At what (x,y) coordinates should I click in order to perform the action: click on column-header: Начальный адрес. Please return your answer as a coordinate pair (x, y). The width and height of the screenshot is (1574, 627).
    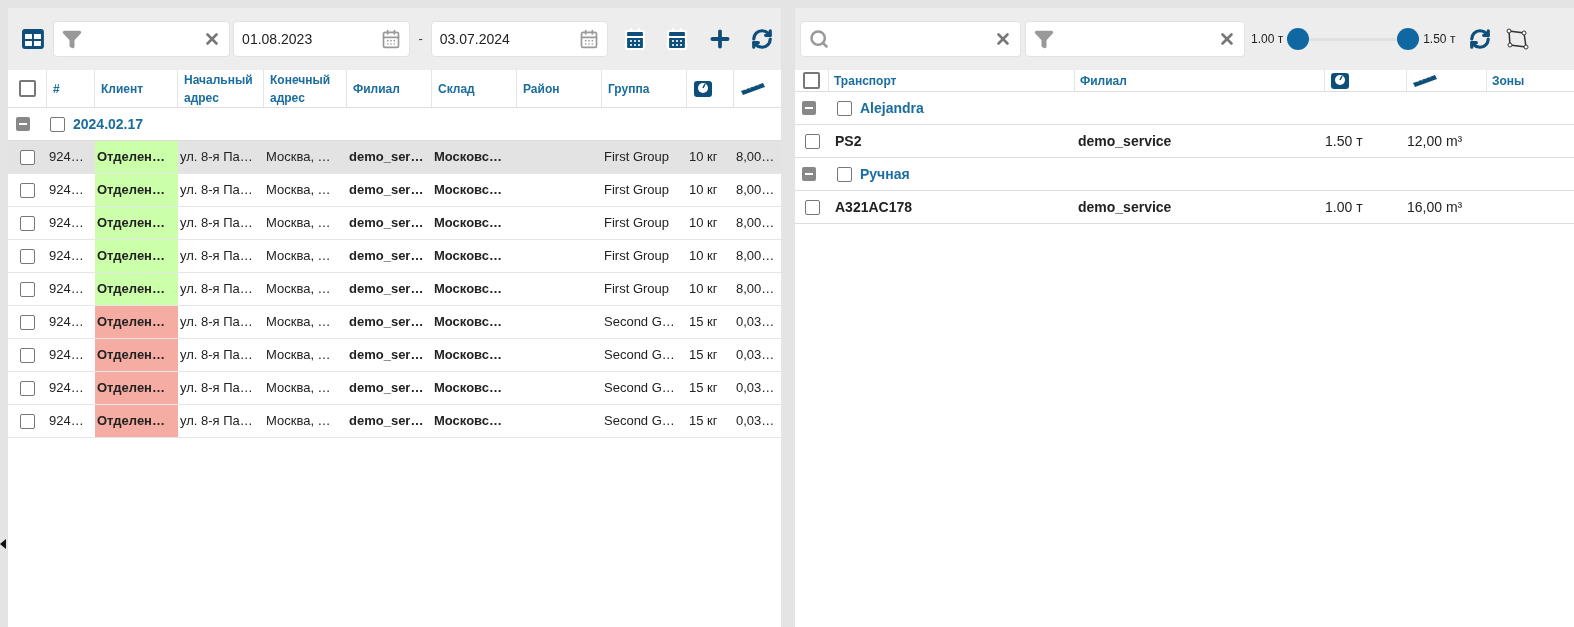
    Looking at the image, I should click on (220, 88).